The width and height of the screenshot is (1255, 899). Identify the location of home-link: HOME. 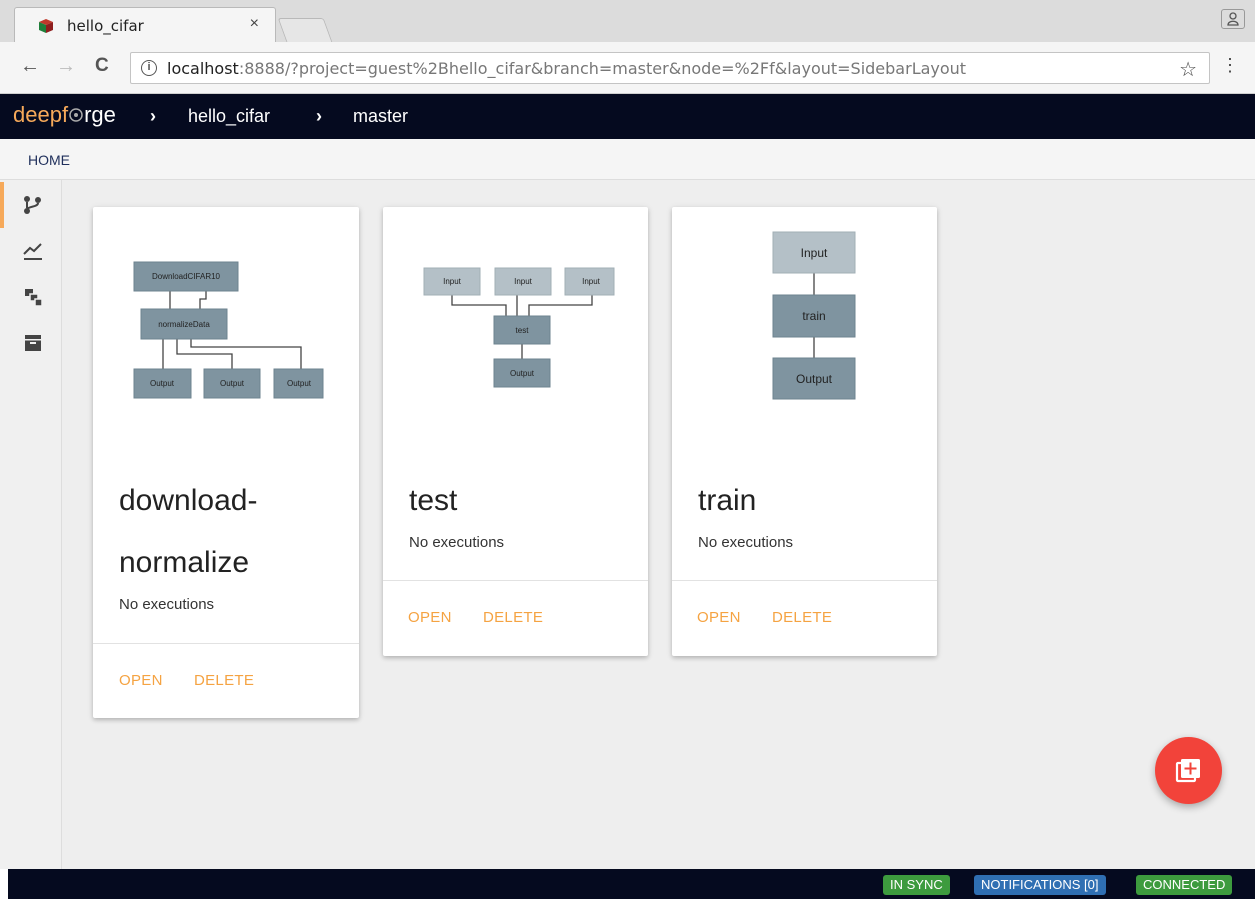
(49, 160).